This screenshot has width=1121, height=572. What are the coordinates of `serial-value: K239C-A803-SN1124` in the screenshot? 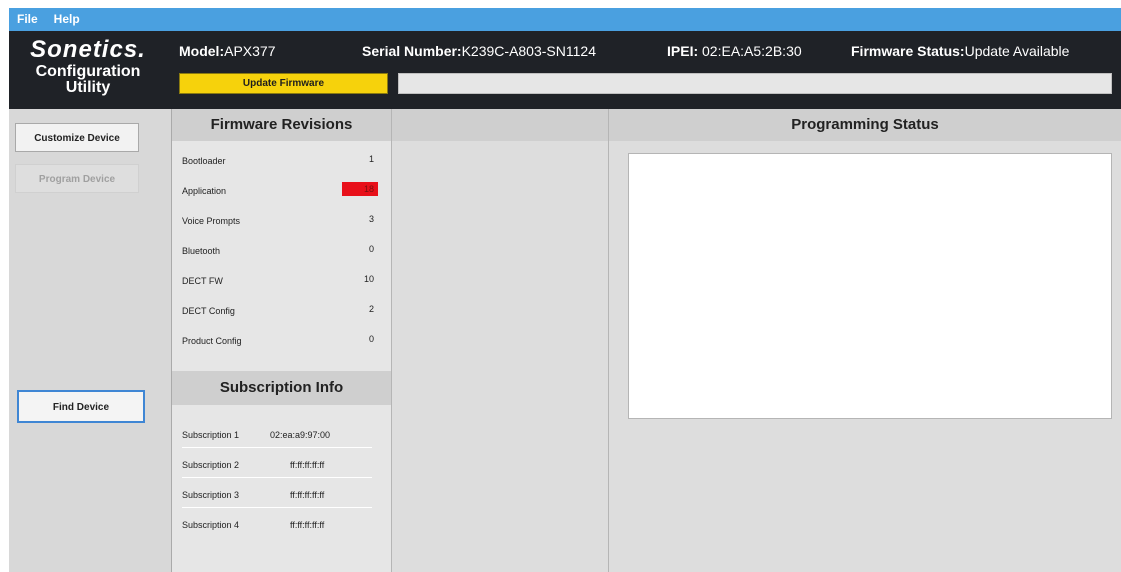 It's located at (528, 51).